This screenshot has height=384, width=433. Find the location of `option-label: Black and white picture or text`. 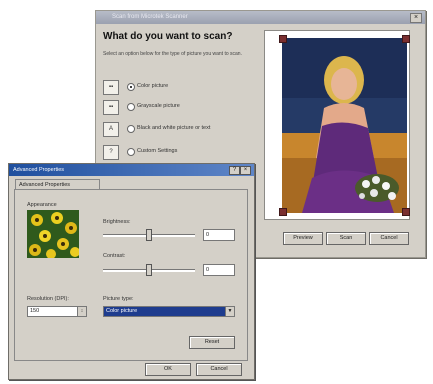

option-label: Black and white picture or text is located at coordinates (174, 128).